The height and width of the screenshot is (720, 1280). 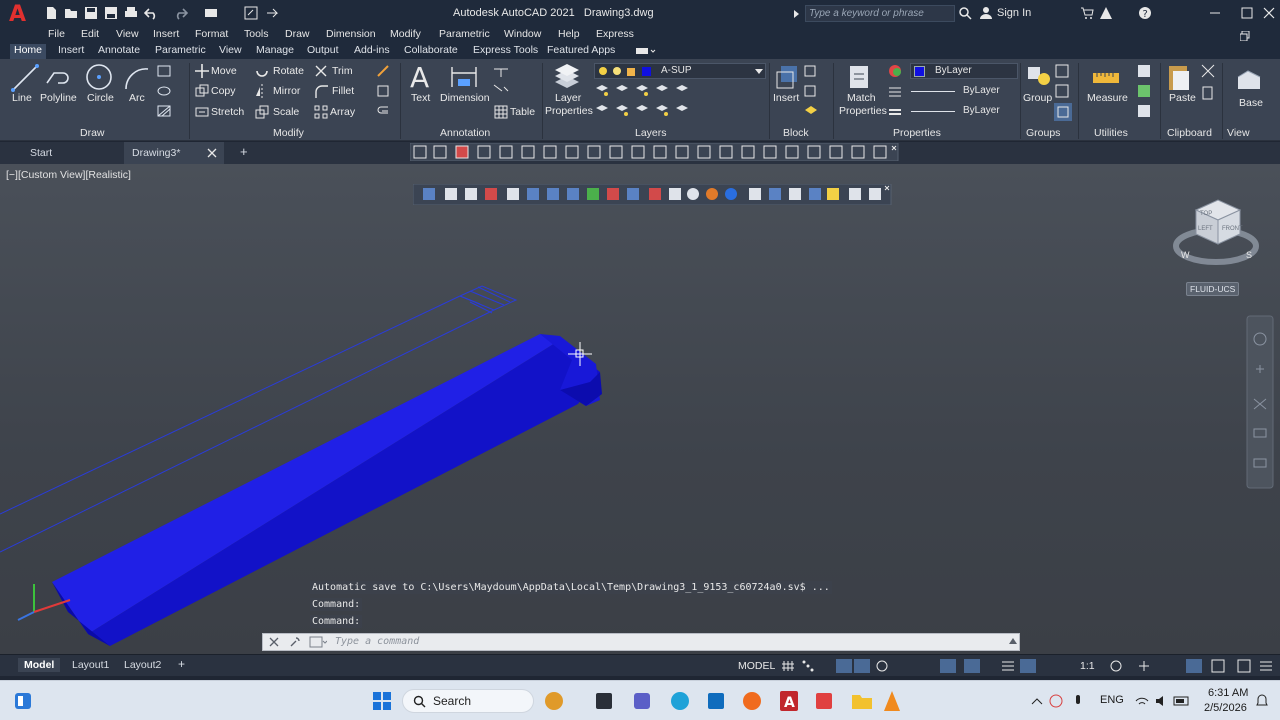 I want to click on polyline-label: Polyline, so click(x=58, y=98).